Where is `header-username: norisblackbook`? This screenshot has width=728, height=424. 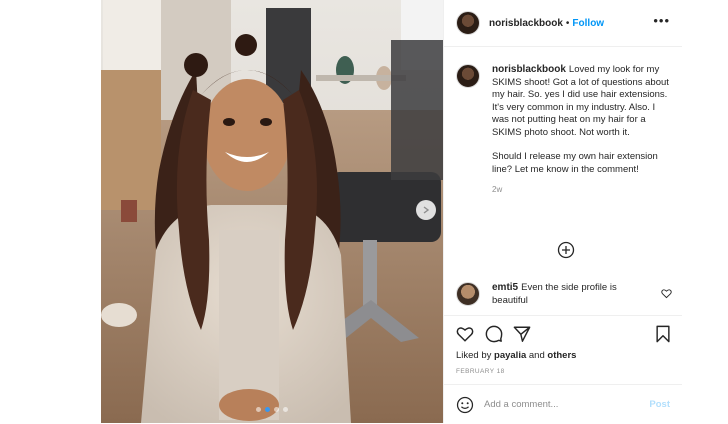
header-username: norisblackbook is located at coordinates (526, 23).